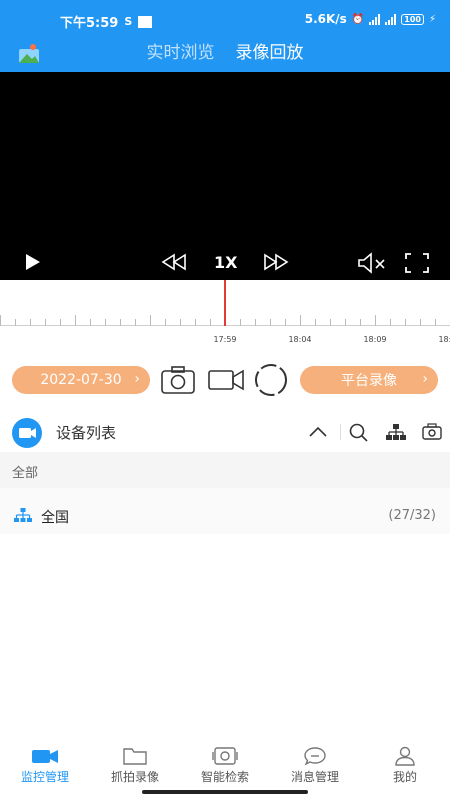 The image size is (450, 800). What do you see at coordinates (270, 53) in the screenshot?
I see `tab-playback: 录像回放` at bounding box center [270, 53].